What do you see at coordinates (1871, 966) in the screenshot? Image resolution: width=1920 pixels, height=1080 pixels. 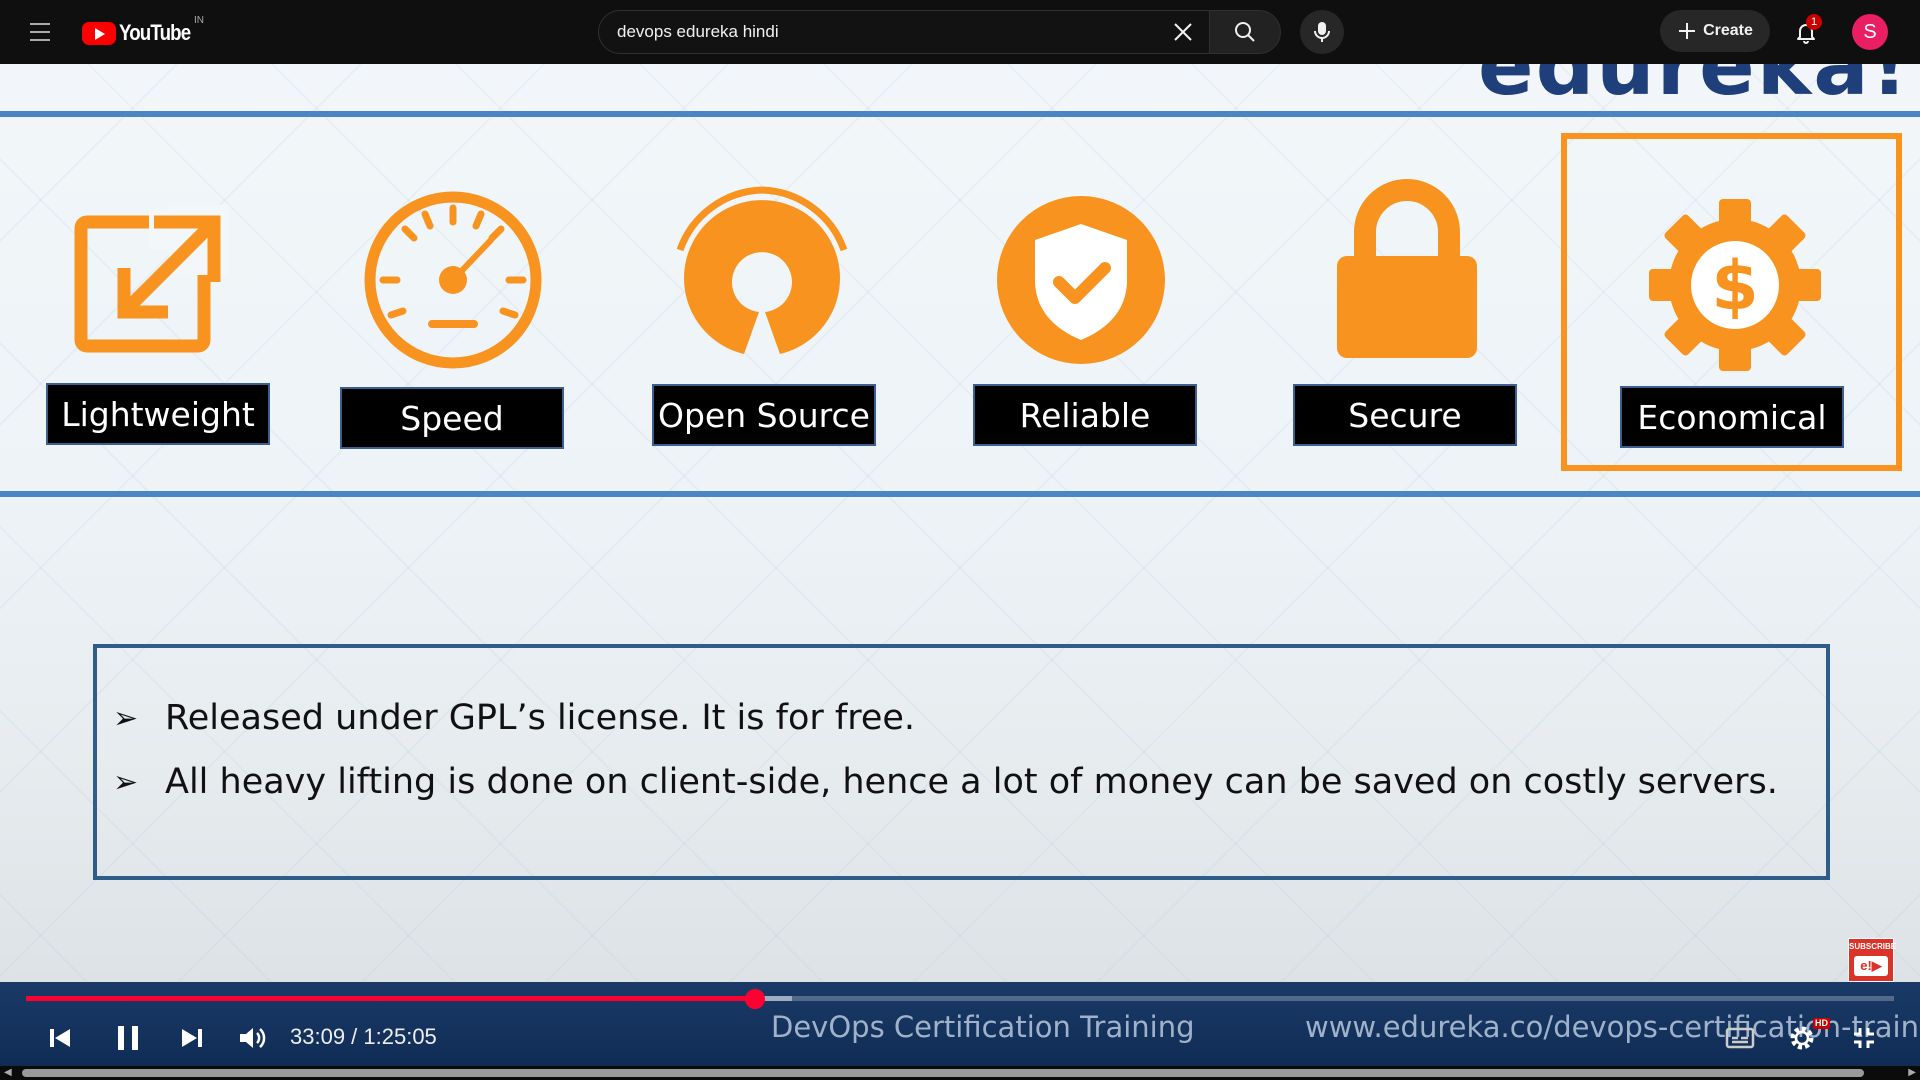 I see `edureka-mini-logo: e!▶` at bounding box center [1871, 966].